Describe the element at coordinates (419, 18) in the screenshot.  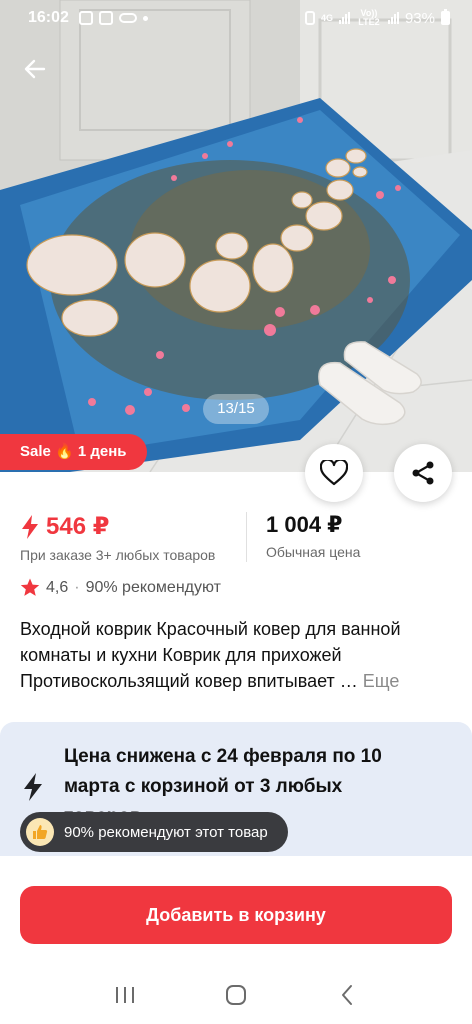
I see `battery-percent: 93%` at that location.